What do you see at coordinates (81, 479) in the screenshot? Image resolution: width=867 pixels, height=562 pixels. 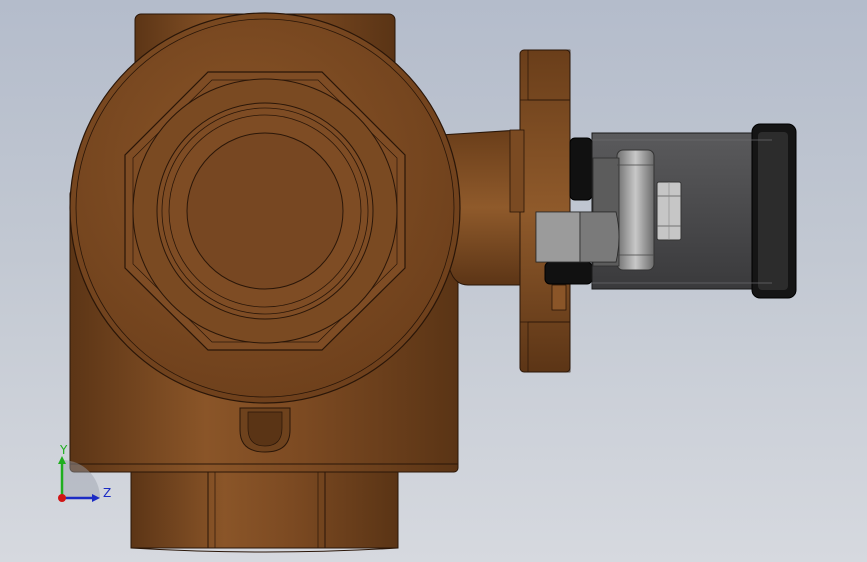 I see `triad-plane` at bounding box center [81, 479].